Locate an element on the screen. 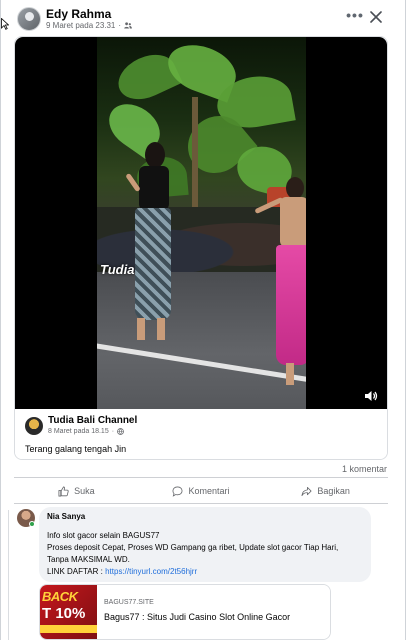 The height and width of the screenshot is (640, 406). share-label: Bagikan is located at coordinates (333, 491).